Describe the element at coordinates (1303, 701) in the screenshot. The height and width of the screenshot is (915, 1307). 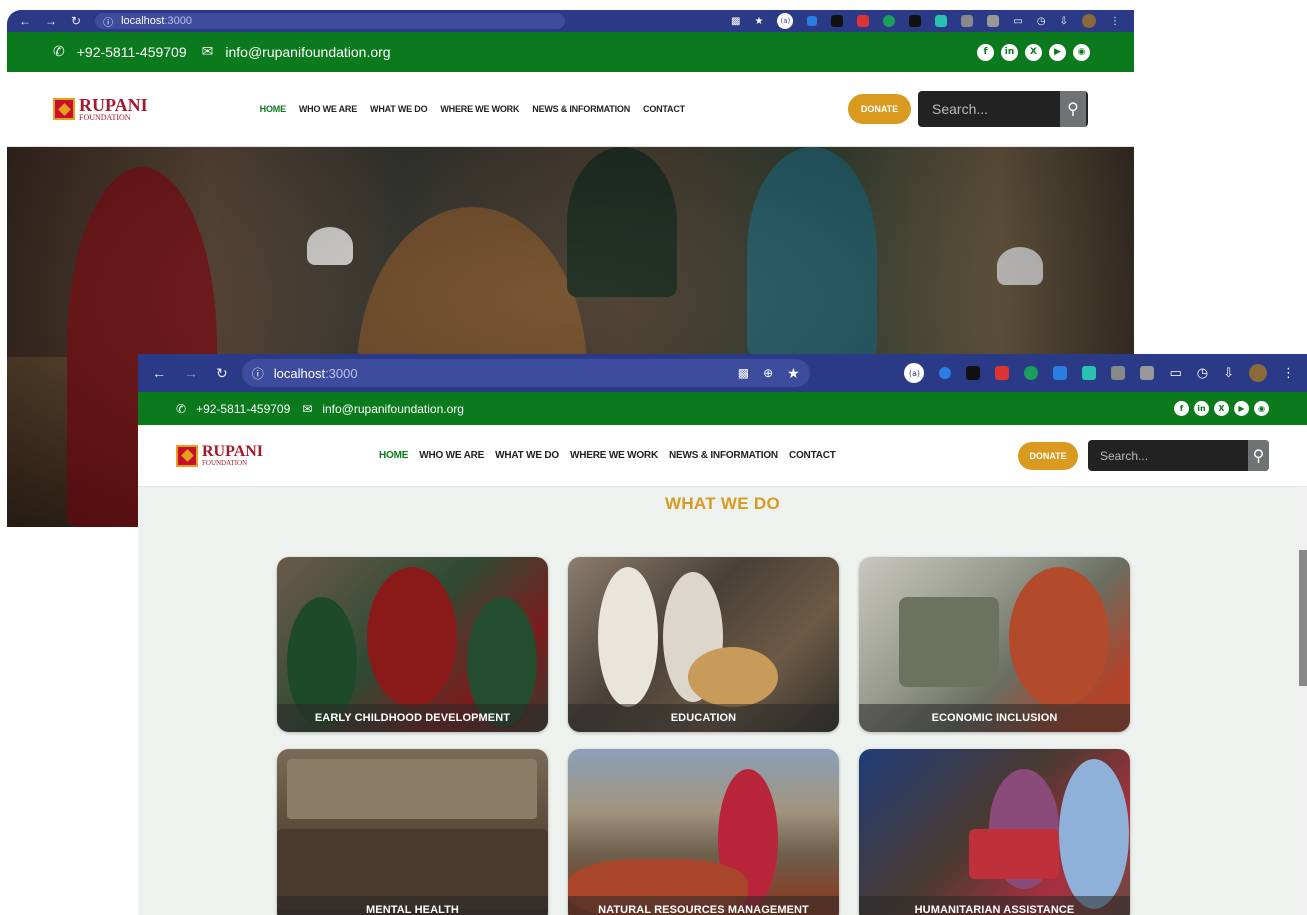
I see `vertical-scrollbar` at that location.